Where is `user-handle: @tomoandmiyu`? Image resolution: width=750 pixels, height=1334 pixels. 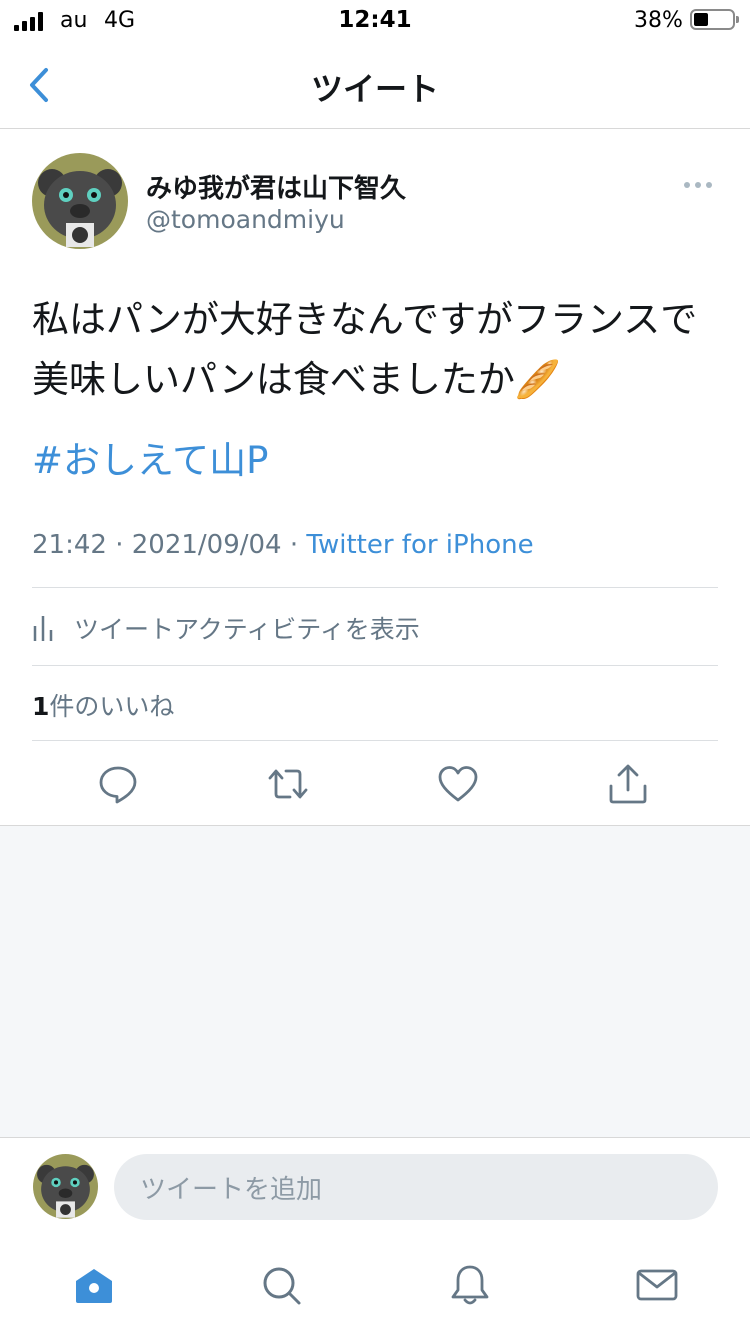 user-handle: @tomoandmiyu is located at coordinates (245, 219).